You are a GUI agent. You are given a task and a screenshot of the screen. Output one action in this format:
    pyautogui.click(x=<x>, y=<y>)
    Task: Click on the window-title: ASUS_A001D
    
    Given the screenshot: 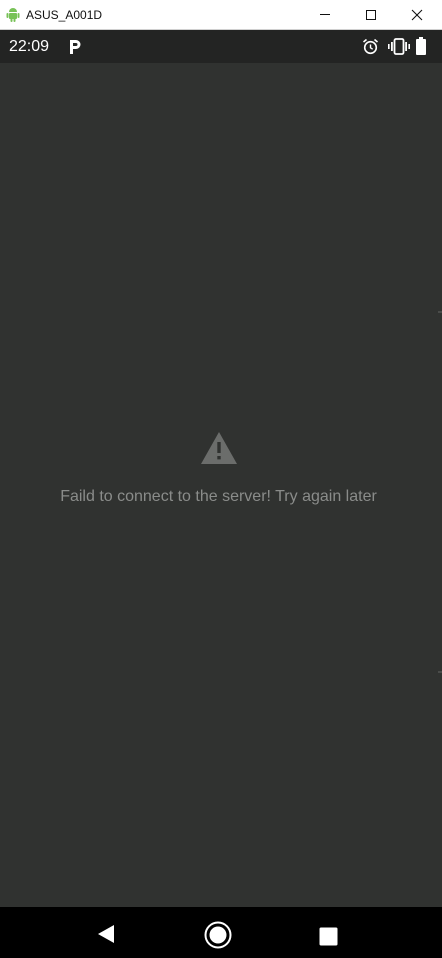 What is the action you would take?
    pyautogui.click(x=64, y=15)
    